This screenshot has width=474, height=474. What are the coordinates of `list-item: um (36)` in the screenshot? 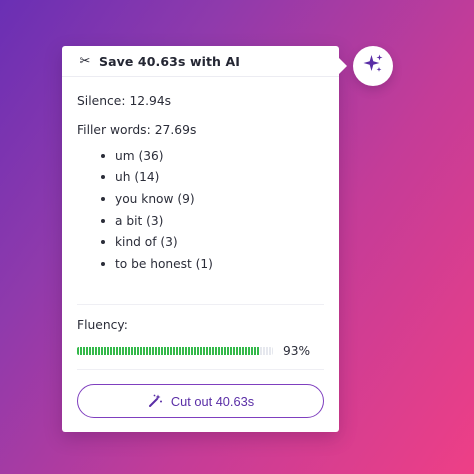 It's located at (200, 156).